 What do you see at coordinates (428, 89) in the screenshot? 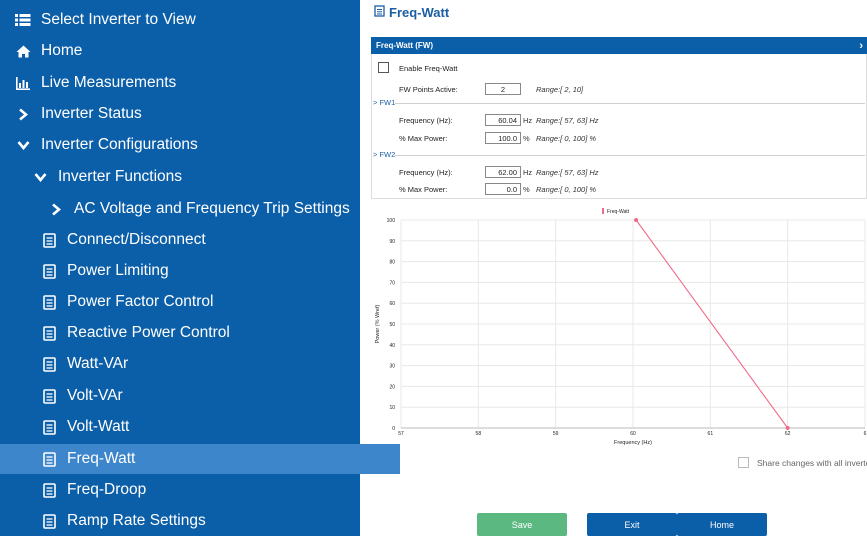
I see `fw-points-label: FW Points Active:` at bounding box center [428, 89].